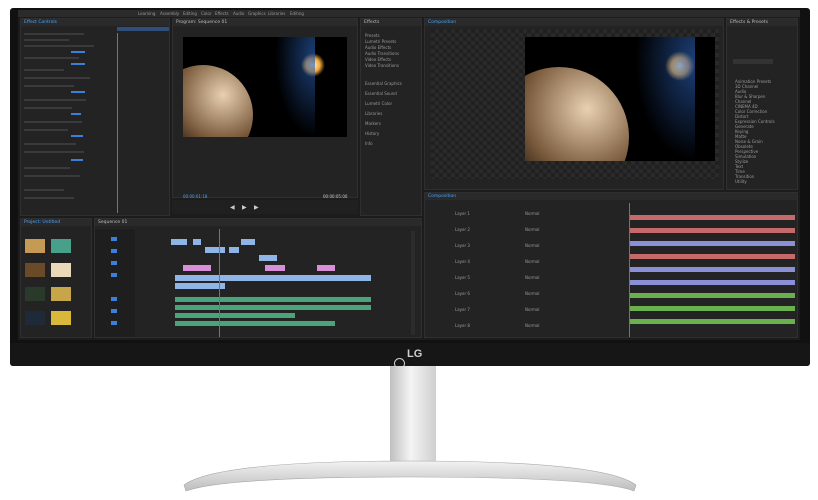  Describe the element at coordinates (462, 325) in the screenshot. I see `layer-name: Layer 8` at that location.